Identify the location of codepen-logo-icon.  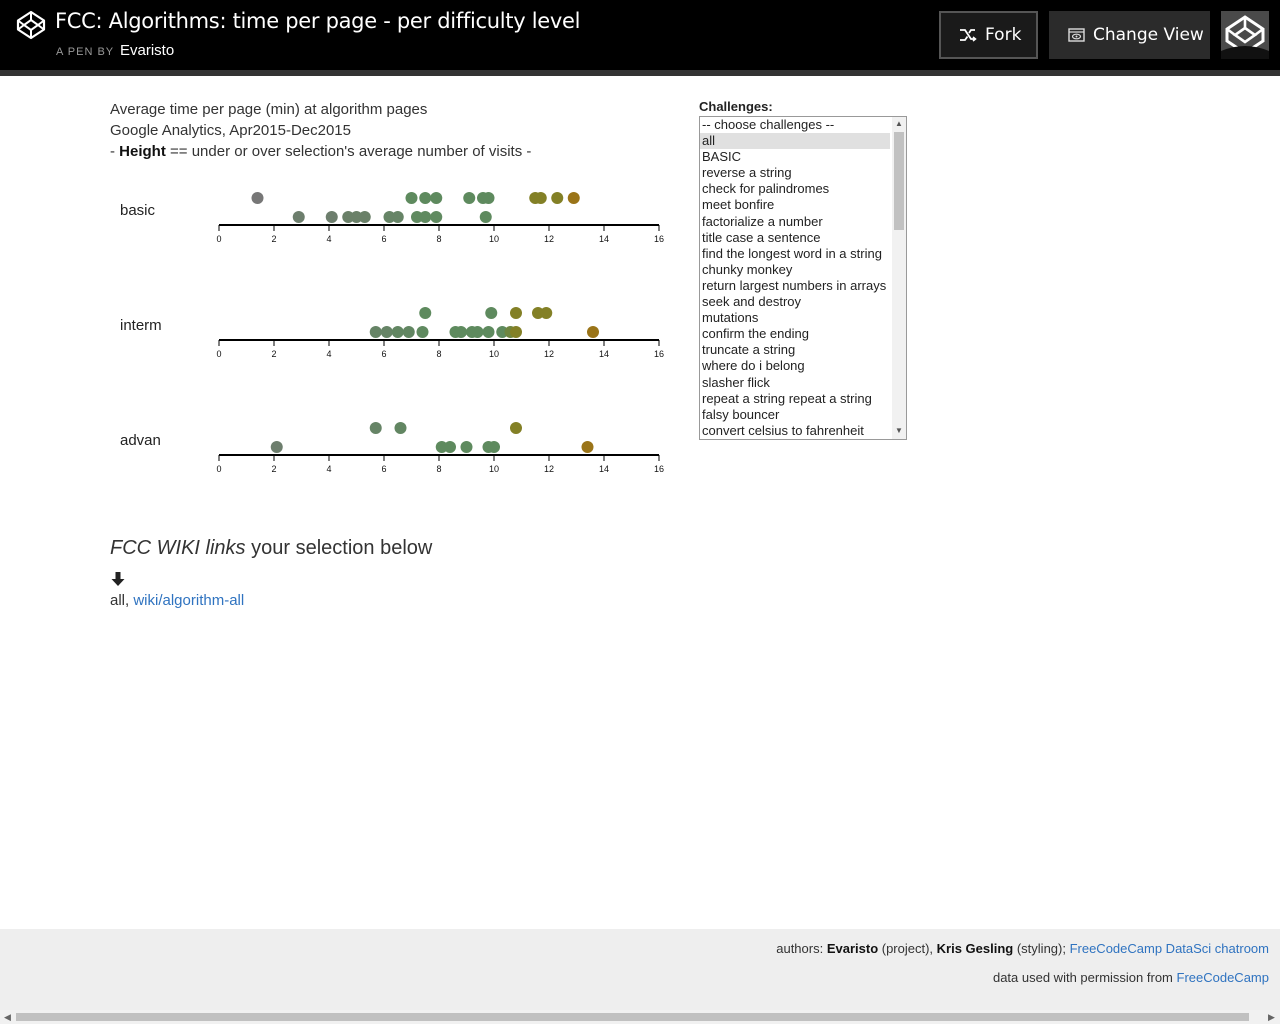
(31, 25).